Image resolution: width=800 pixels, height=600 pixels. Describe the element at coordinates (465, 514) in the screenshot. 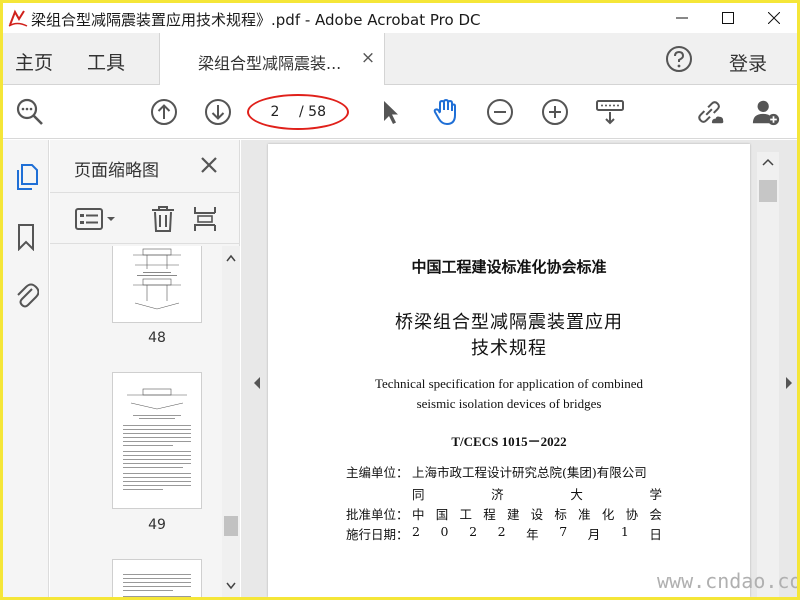

I see `approval-char: 工` at that location.